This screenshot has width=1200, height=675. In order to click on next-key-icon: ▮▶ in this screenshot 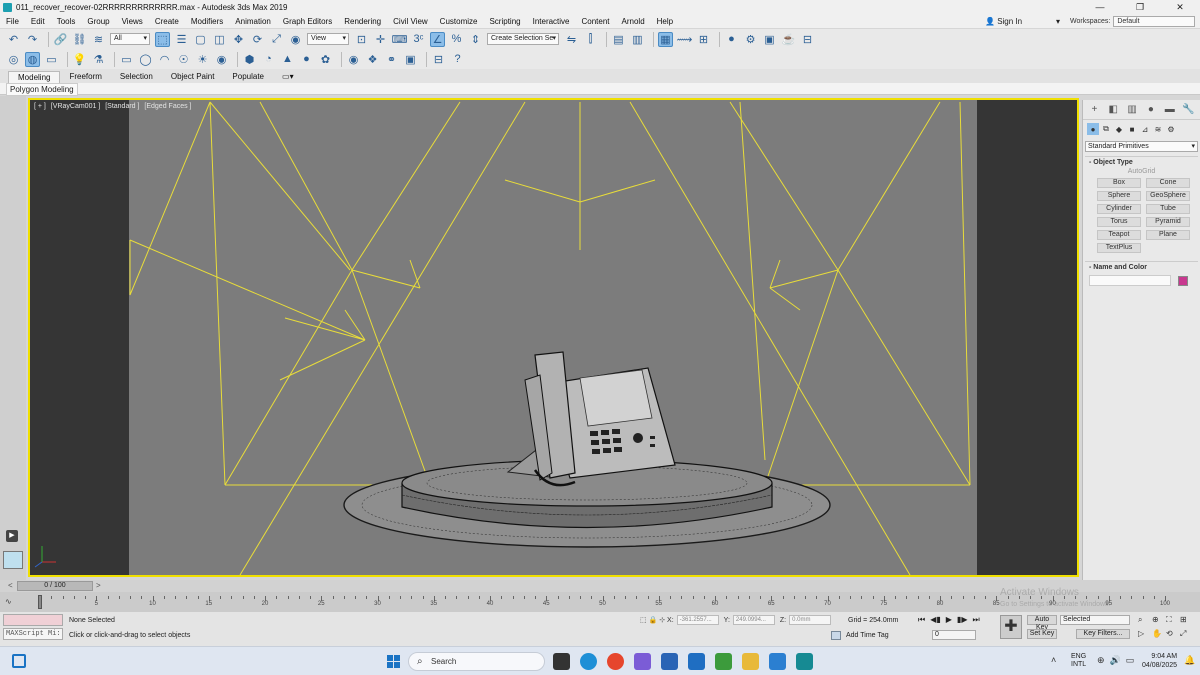, I will do `click(962, 620)`.